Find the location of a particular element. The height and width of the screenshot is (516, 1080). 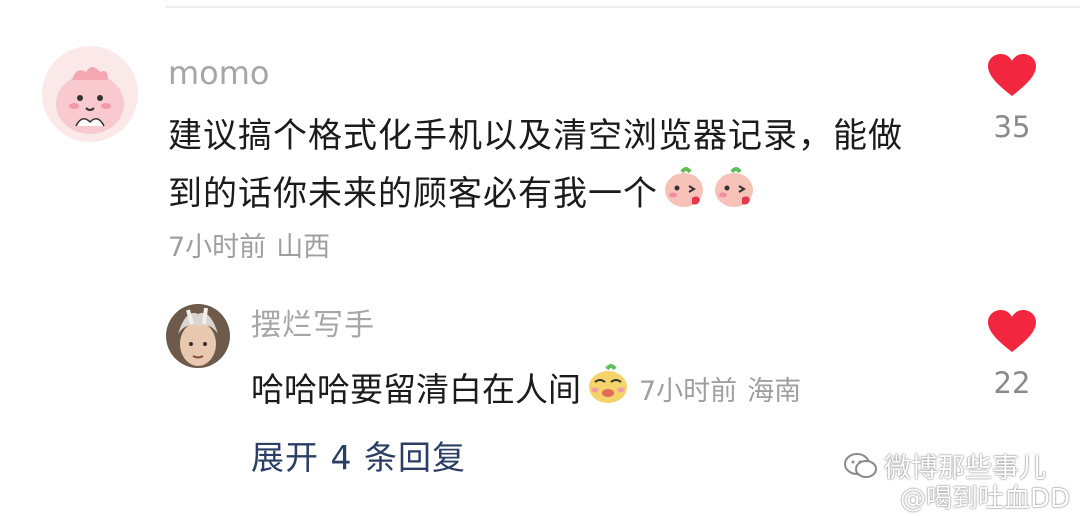

wechat-icon is located at coordinates (861, 469).